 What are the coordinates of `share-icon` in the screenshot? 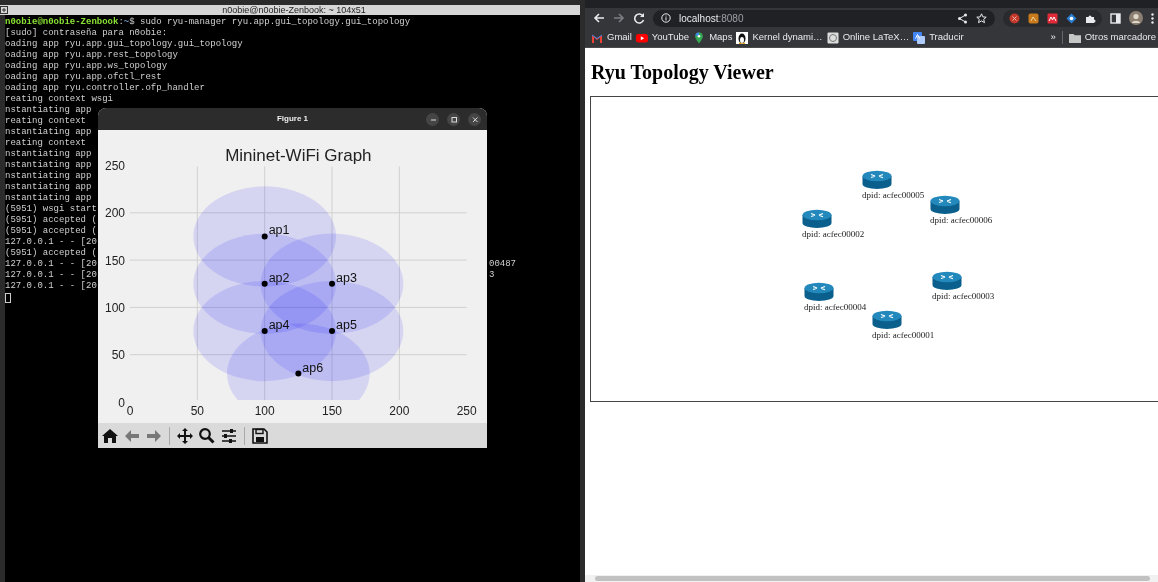 It's located at (962, 18).